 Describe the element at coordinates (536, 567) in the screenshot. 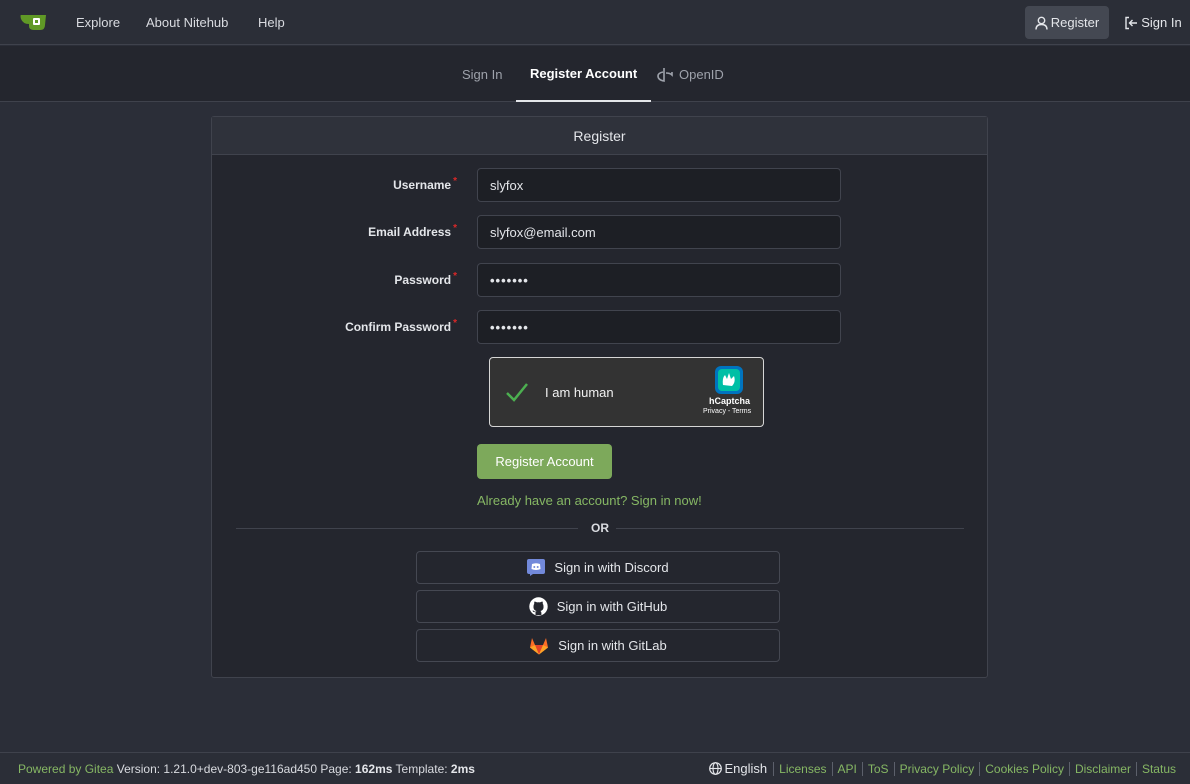

I see `discord-icon` at that location.